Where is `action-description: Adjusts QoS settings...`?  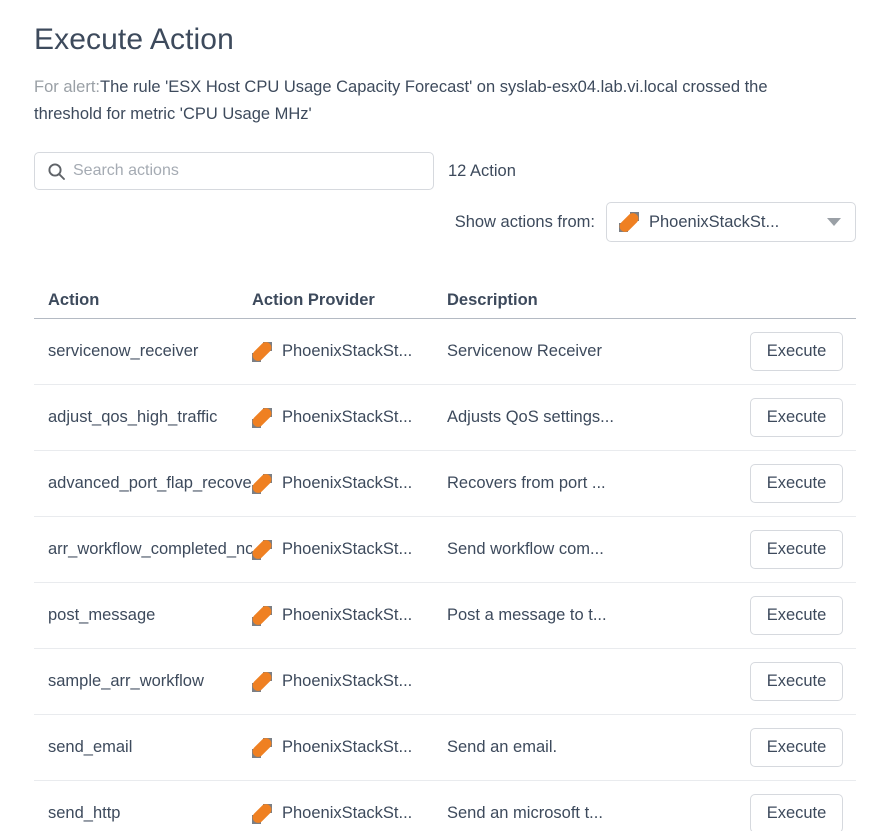 action-description: Adjusts QoS settings... is located at coordinates (530, 417).